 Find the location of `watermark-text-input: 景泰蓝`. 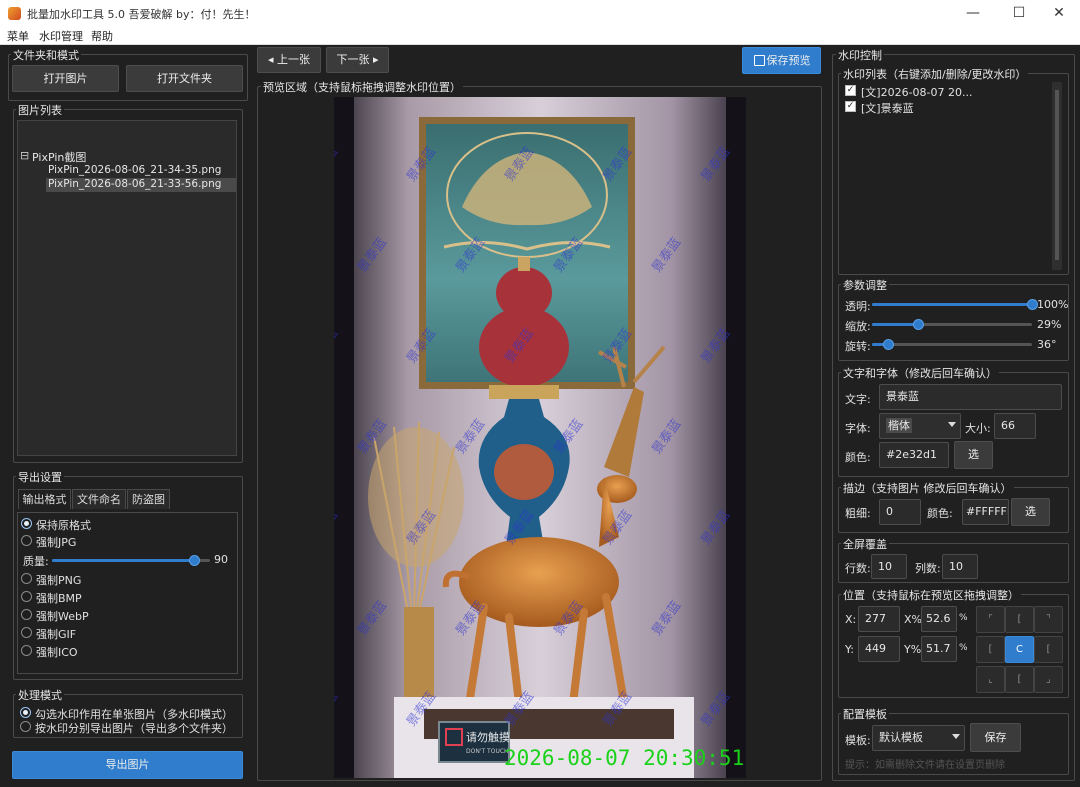

watermark-text-input: 景泰蓝 is located at coordinates (970, 397).